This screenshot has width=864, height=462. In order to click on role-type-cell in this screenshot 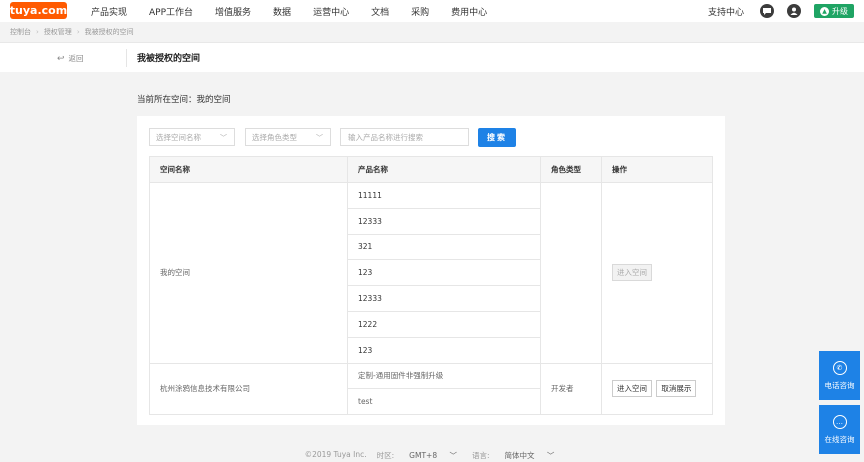, I will do `click(571, 273)`.